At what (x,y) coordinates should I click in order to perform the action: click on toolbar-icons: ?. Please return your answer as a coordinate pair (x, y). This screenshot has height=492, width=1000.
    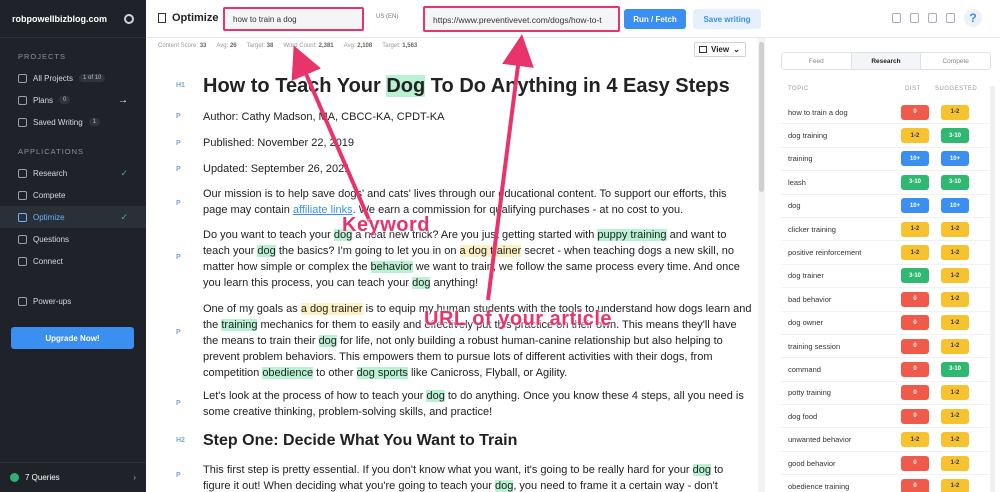
    Looking at the image, I should click on (937, 18).